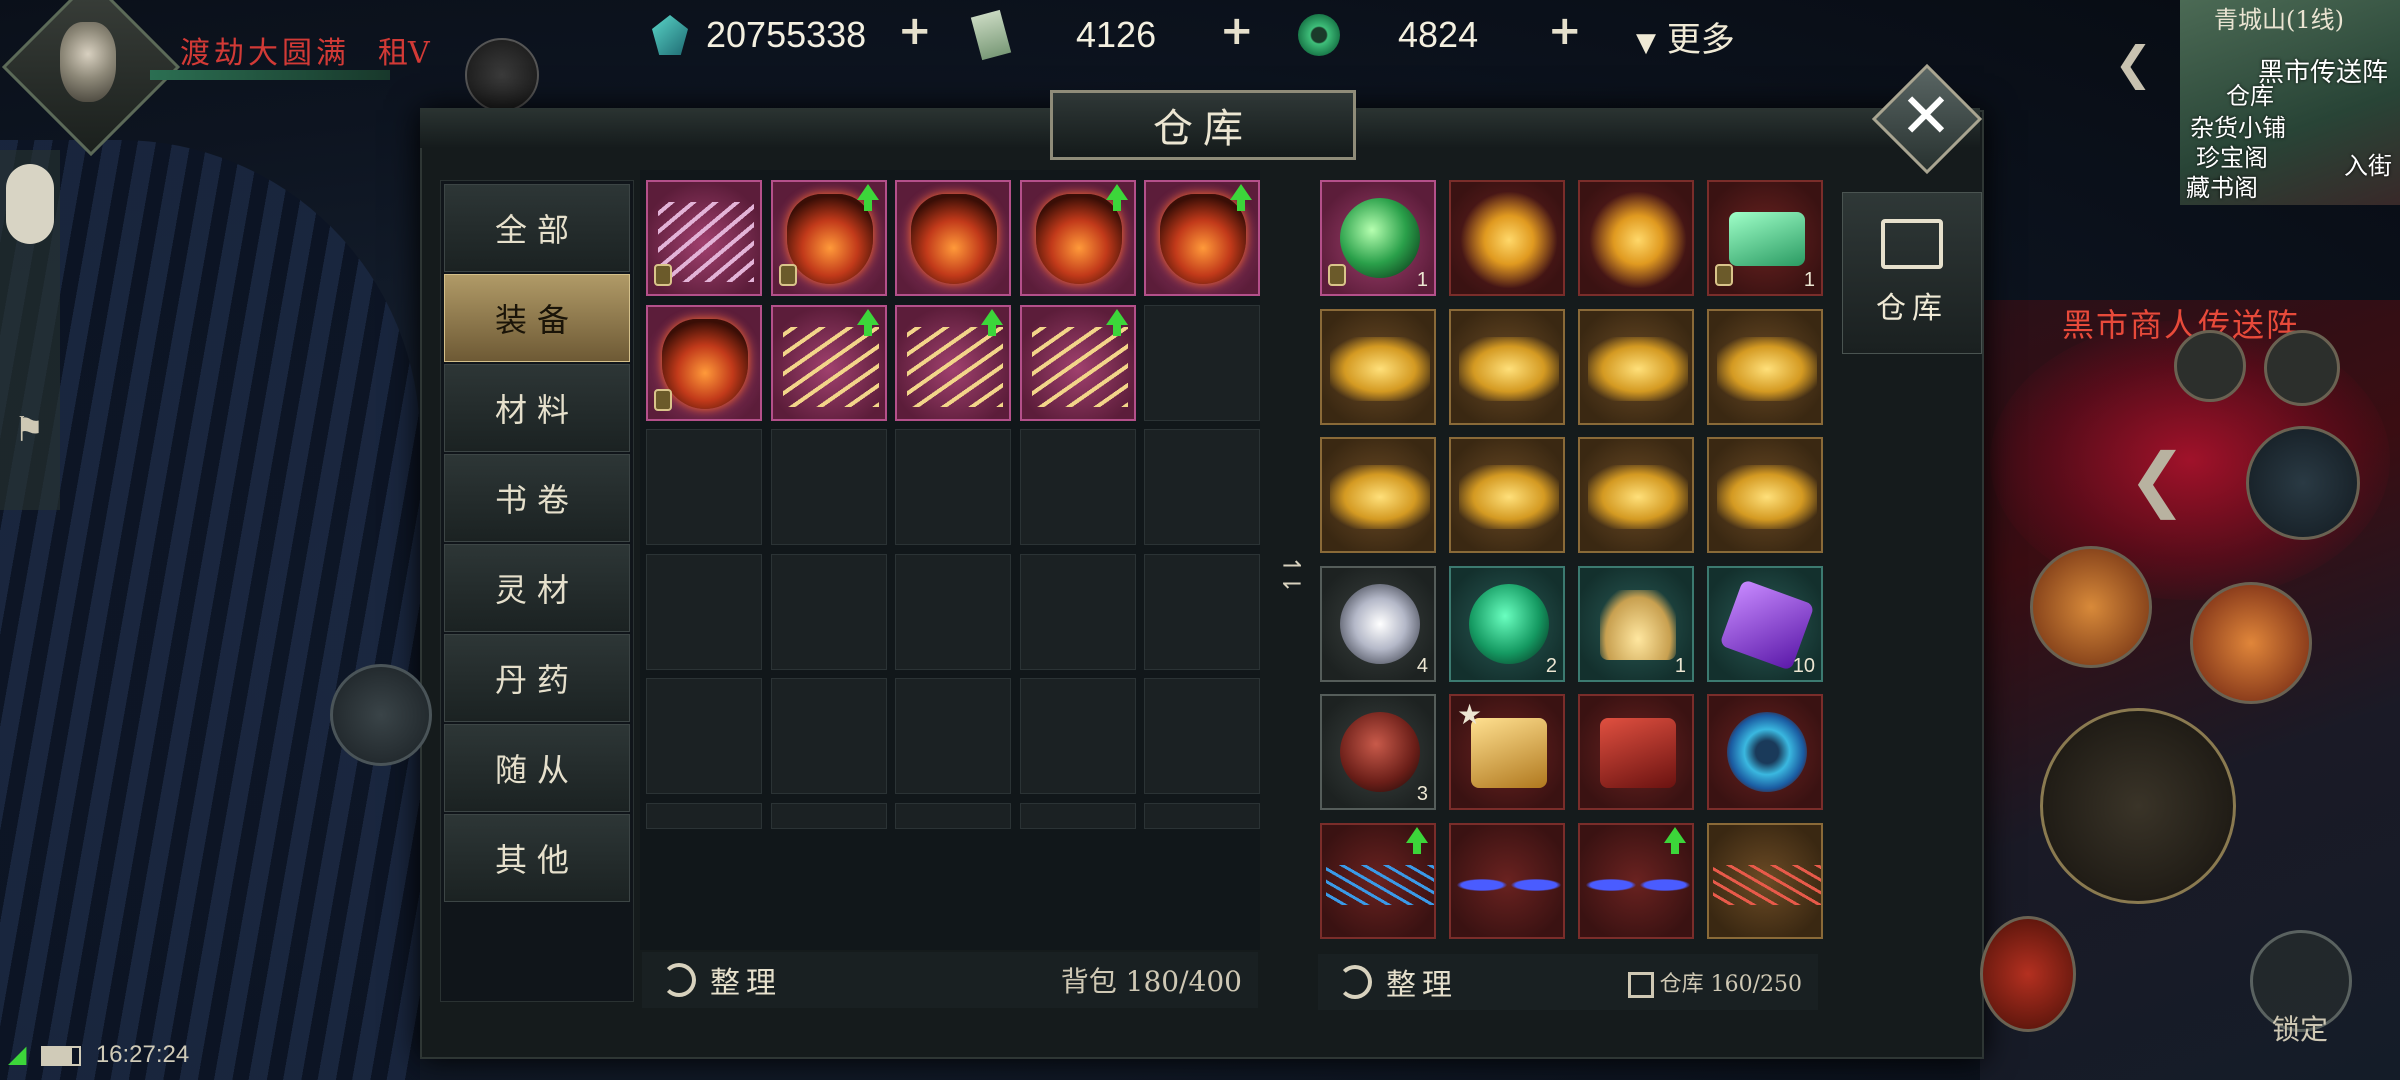 The height and width of the screenshot is (1080, 2400). I want to click on skill-switch-arrow-icon: ❮, so click(2157, 479).